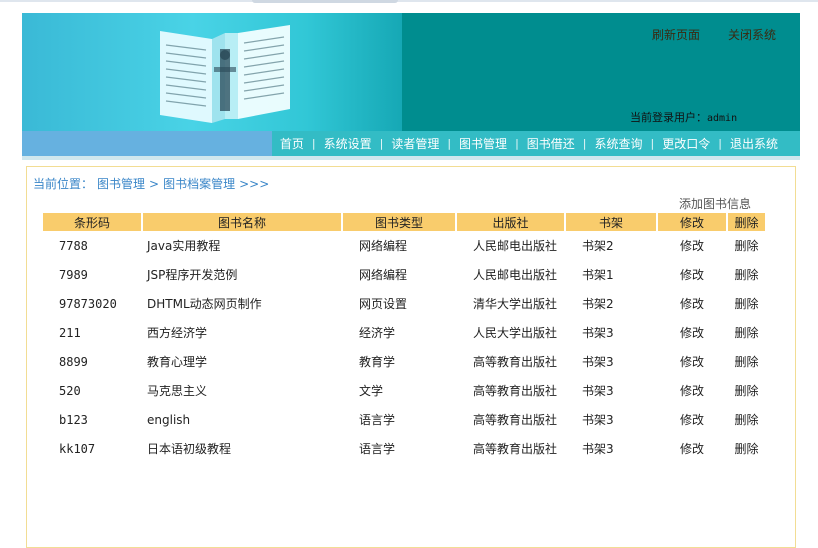  Describe the element at coordinates (70, 390) in the screenshot. I see `cell-barcode: 520` at that location.